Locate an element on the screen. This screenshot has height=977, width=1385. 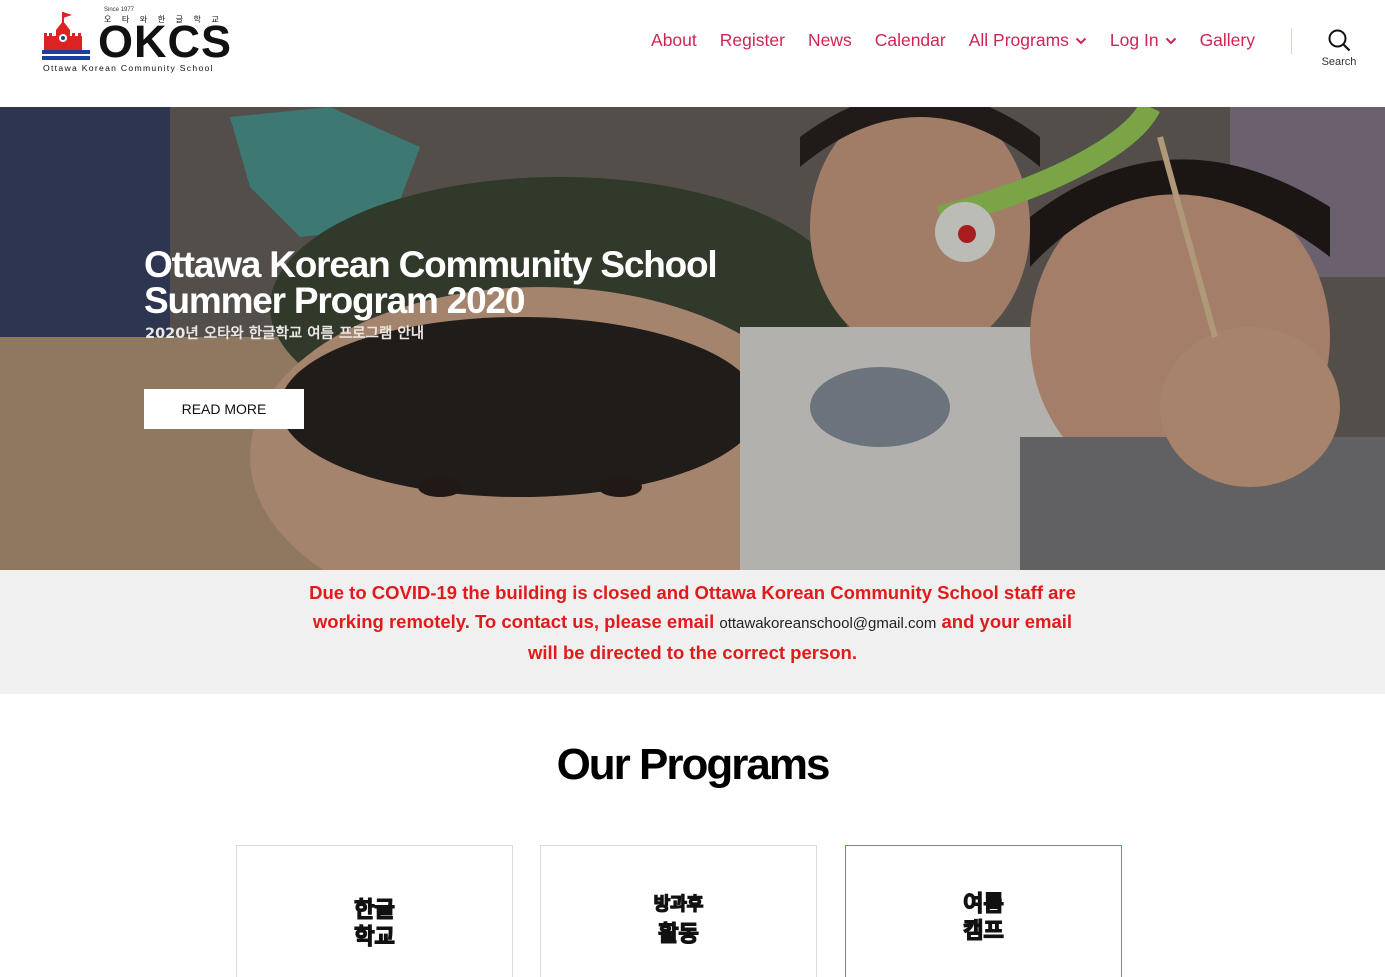
nav-all-programs-label: All Programs is located at coordinates (1018, 40).